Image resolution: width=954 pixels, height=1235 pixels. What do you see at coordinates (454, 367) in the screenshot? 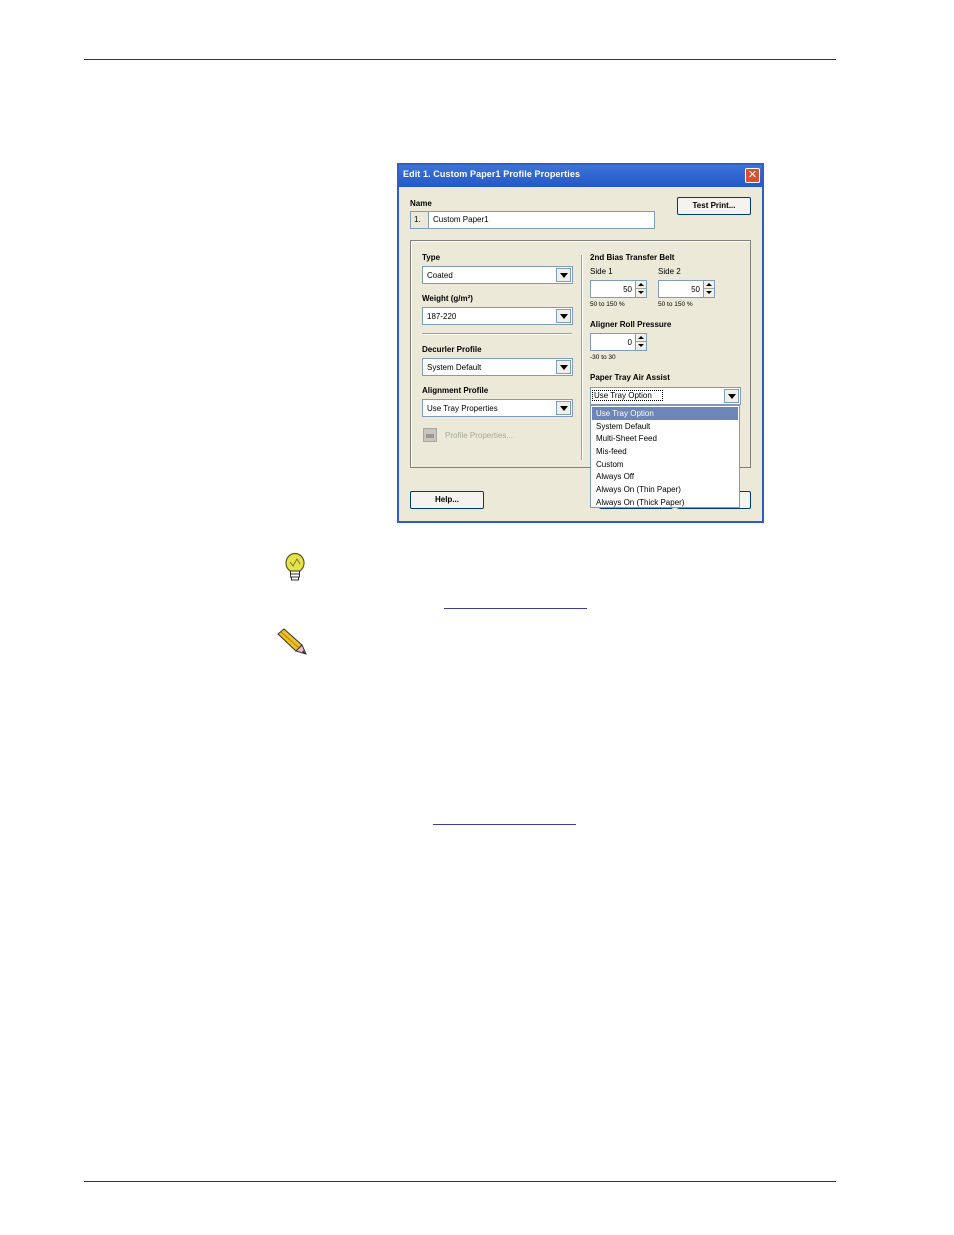
I see `decurler-value: System Default` at bounding box center [454, 367].